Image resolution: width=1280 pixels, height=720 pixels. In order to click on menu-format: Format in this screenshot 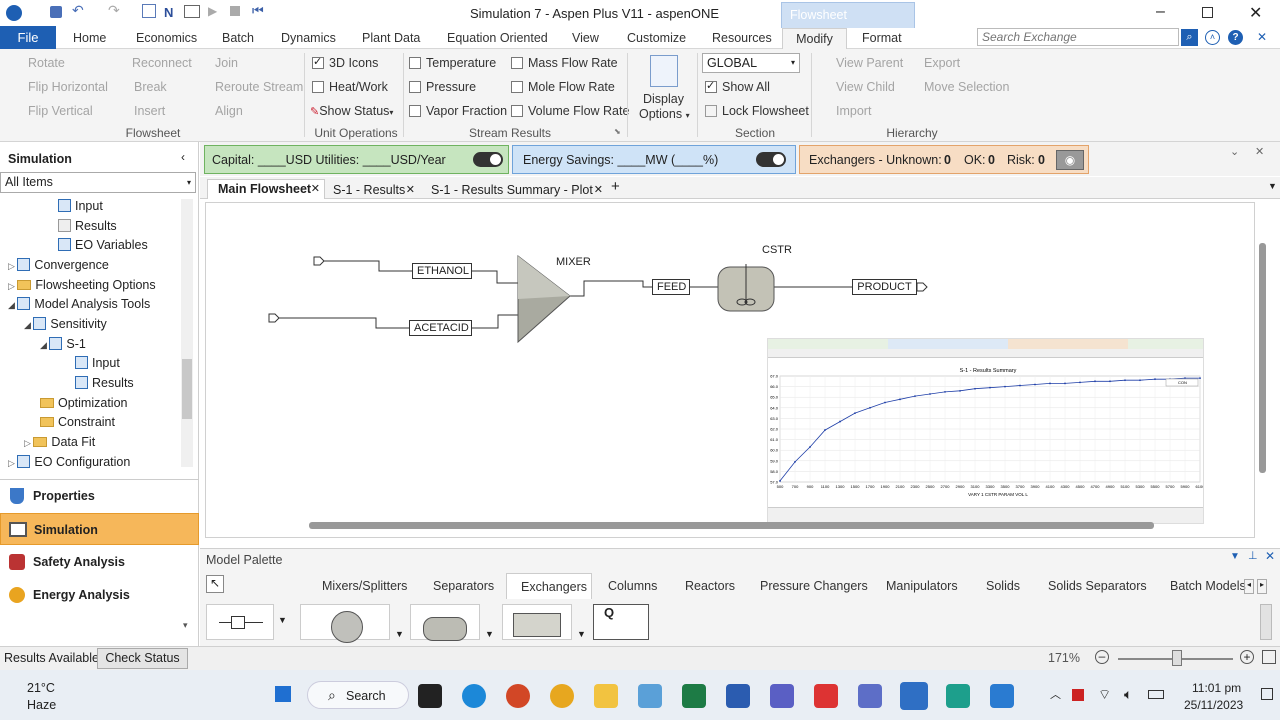, I will do `click(882, 38)`.